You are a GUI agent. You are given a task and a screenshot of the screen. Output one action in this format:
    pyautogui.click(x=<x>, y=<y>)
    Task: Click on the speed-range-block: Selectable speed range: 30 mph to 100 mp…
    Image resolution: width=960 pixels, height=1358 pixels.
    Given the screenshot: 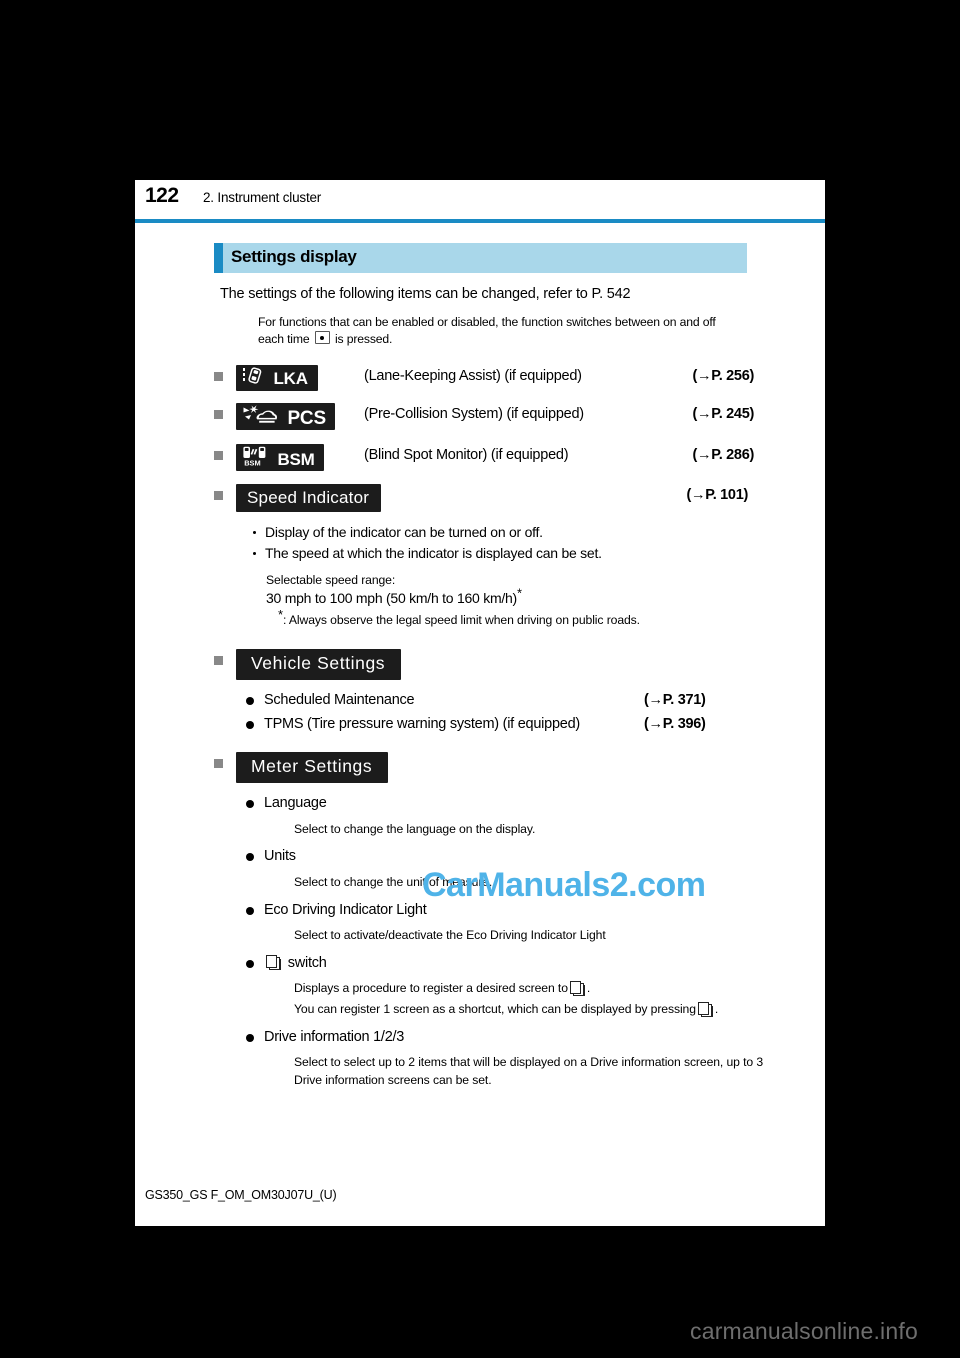 What is the action you would take?
    pyautogui.click(x=510, y=601)
    